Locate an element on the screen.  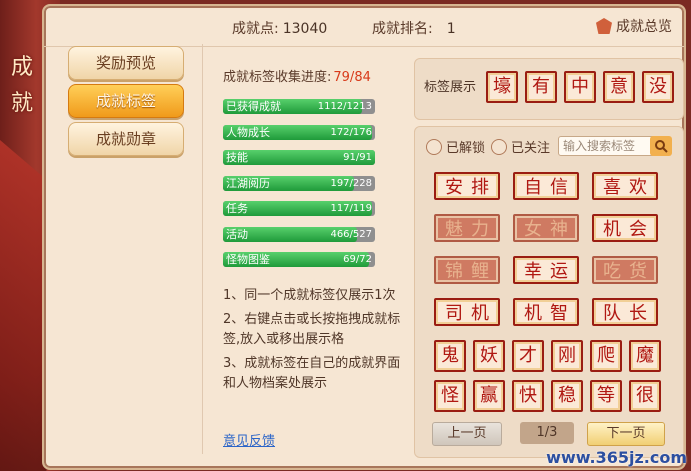
search-button is located at coordinates (661, 146).